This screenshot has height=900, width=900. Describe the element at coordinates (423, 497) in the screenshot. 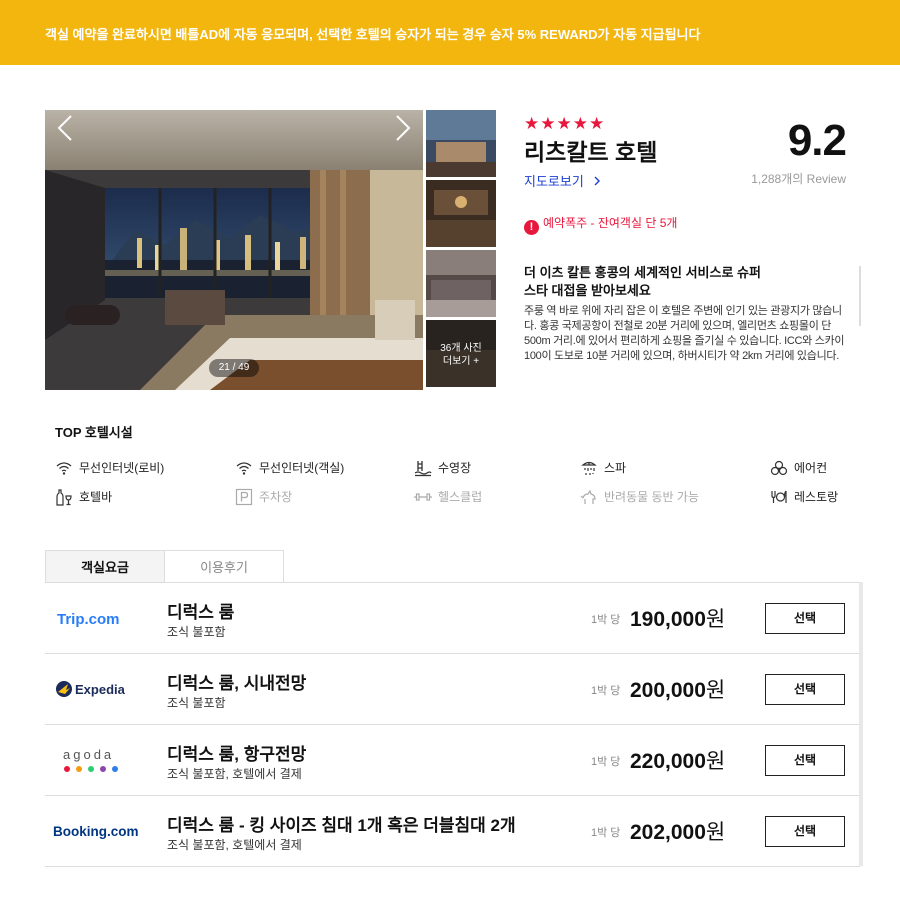

I see `dumbbell-icon` at that location.